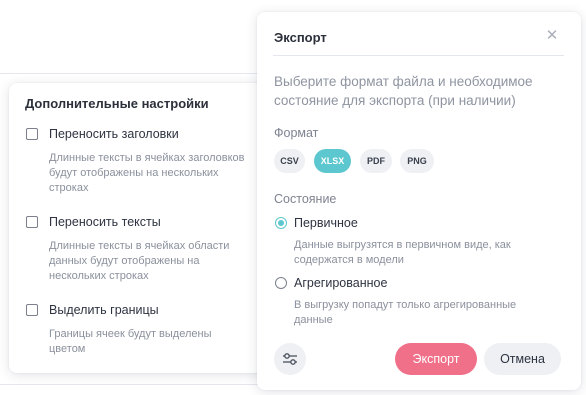 This screenshot has height=395, width=586. What do you see at coordinates (289, 161) in the screenshot?
I see `format-chip-csv: CSV` at bounding box center [289, 161].